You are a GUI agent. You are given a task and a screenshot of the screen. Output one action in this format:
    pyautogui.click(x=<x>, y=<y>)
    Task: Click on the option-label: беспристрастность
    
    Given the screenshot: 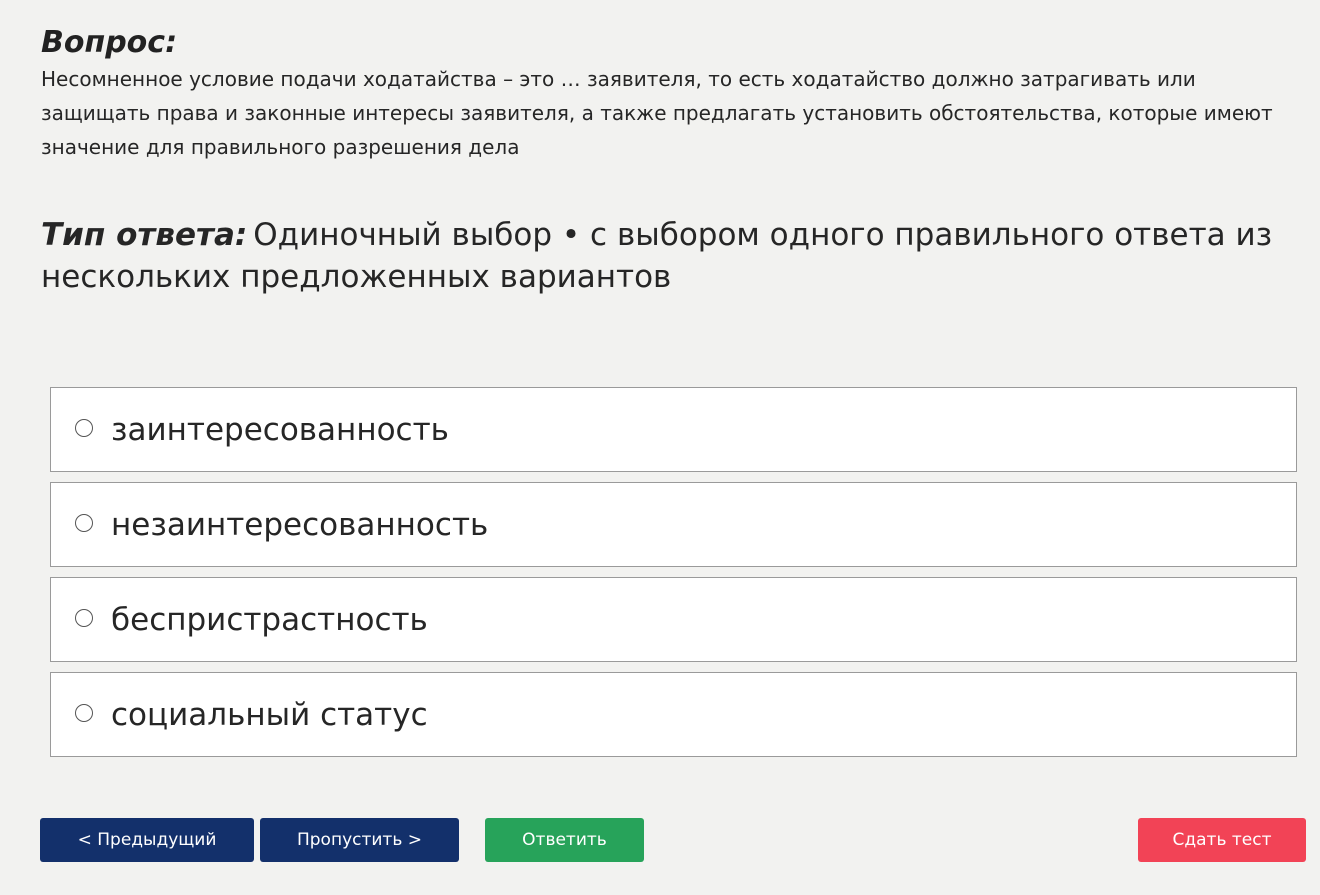 What is the action you would take?
    pyautogui.click(x=269, y=619)
    